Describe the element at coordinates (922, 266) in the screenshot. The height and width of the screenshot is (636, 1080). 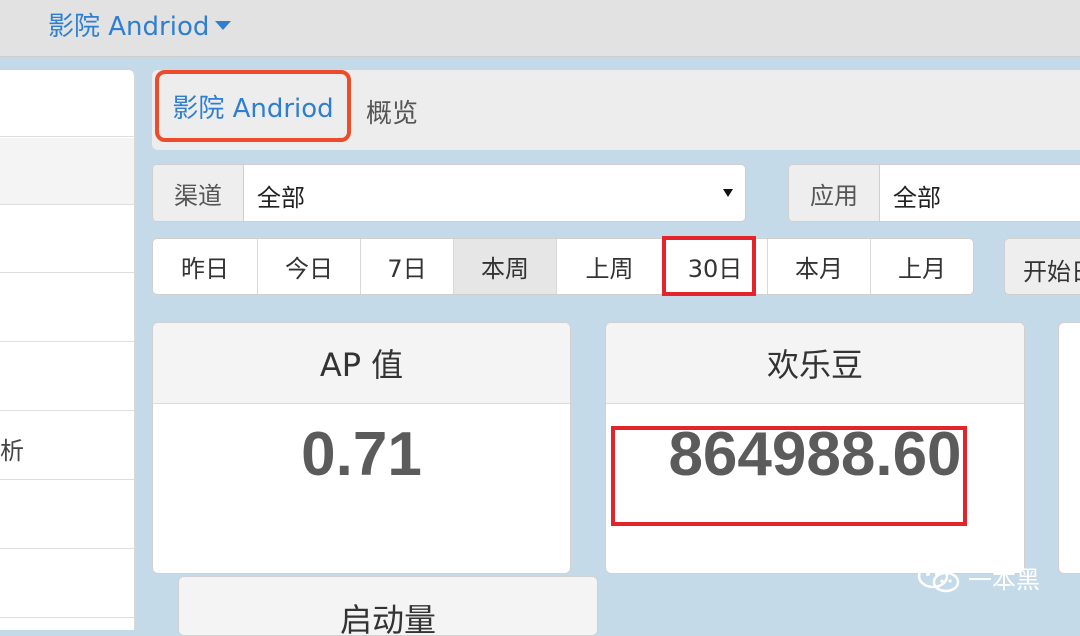
I see `date-btn-last-month: 上月` at that location.